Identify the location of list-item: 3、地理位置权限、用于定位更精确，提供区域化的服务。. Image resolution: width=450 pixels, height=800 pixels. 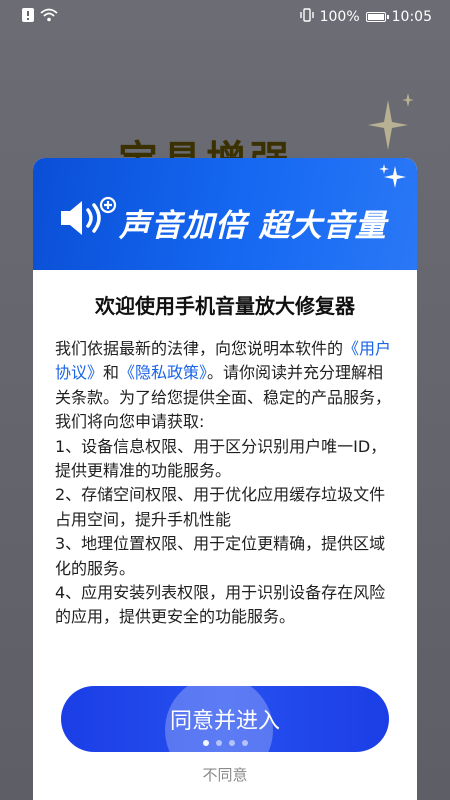
(220, 556).